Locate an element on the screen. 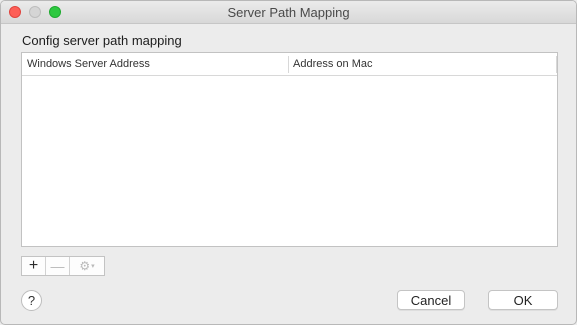  column-header-address-on-mac: Address on Mac is located at coordinates (332, 64).